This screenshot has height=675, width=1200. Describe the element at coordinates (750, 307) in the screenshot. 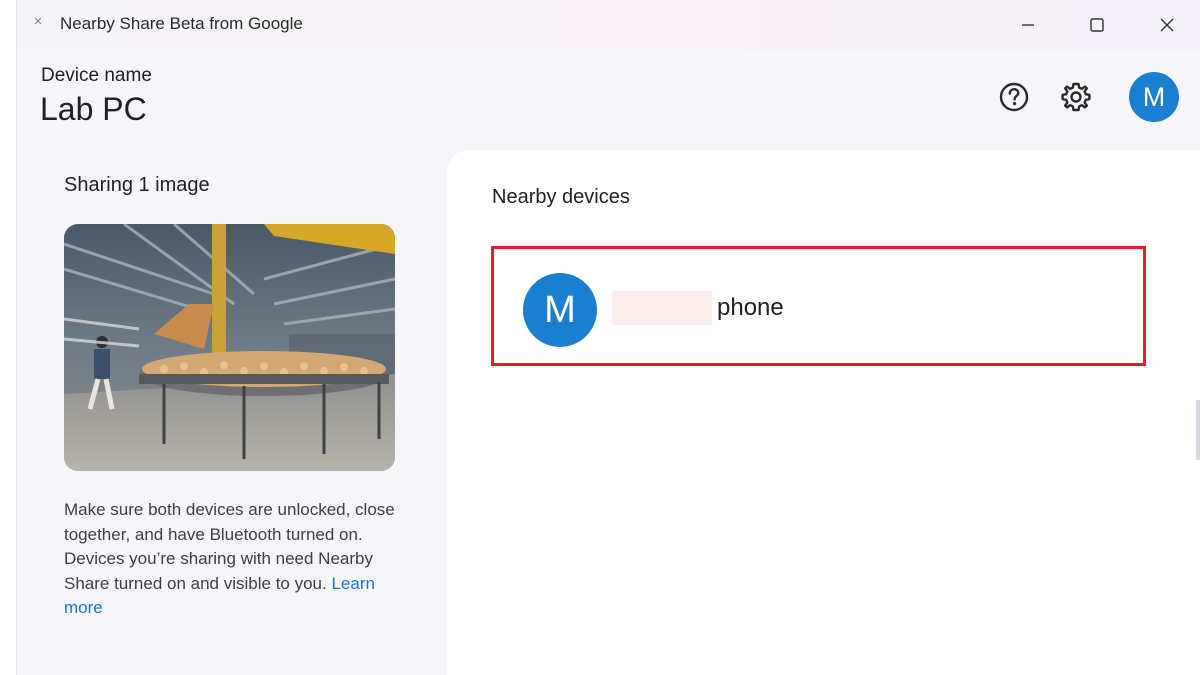

I see `device-name: phone` at that location.